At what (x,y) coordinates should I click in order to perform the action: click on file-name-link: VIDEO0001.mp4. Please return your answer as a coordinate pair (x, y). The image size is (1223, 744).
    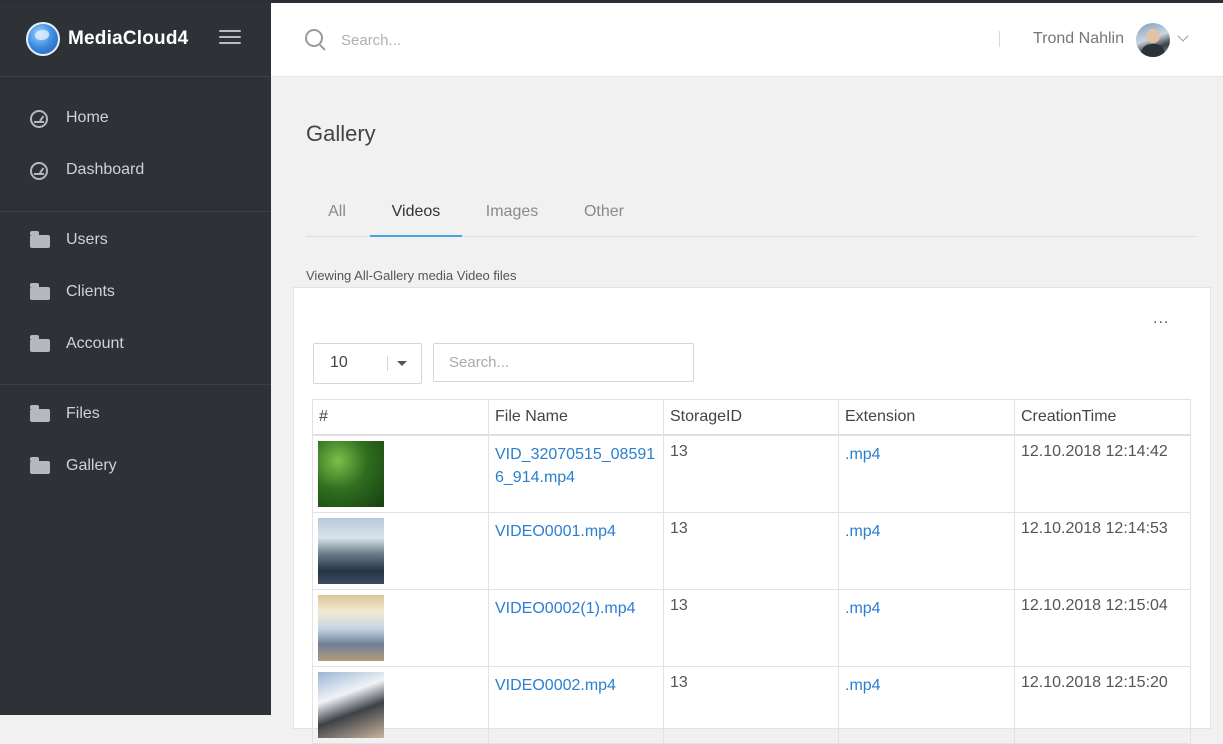
    Looking at the image, I should click on (555, 531).